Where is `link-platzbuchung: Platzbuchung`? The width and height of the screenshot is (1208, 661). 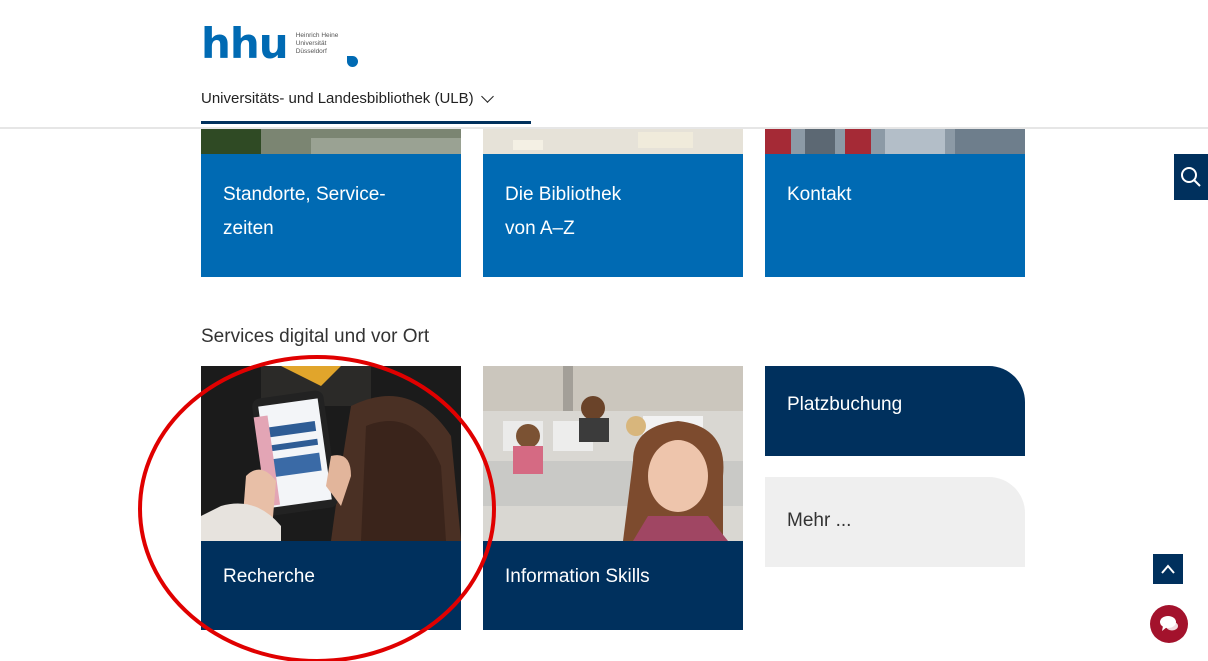
link-platzbuchung: Platzbuchung is located at coordinates (895, 411).